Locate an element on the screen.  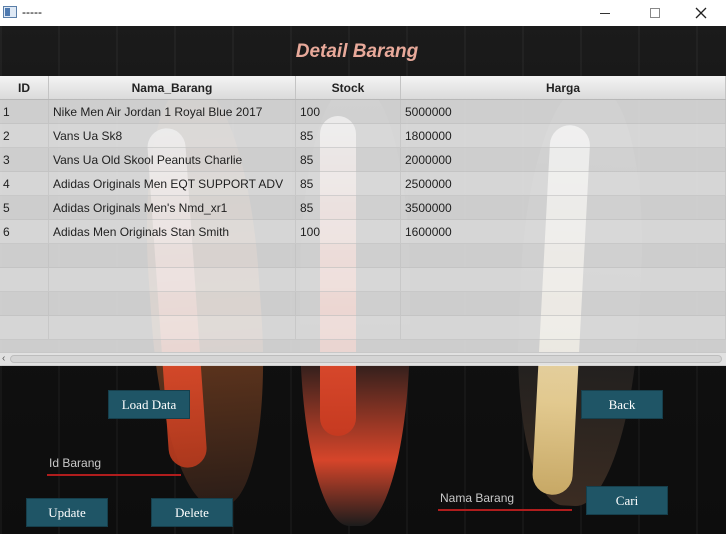
table-header: ID Nama_Barang Stock Harga is located at coordinates (363, 88).